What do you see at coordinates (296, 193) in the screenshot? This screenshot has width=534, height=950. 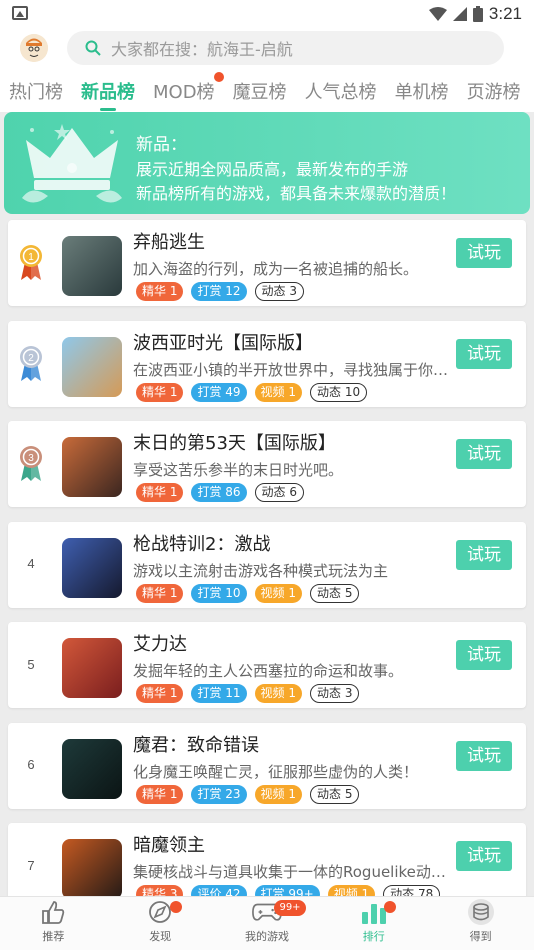 I see `banner-line2: 新品榜所有的游戏，都具备未来爆款的潜质！` at bounding box center [296, 193].